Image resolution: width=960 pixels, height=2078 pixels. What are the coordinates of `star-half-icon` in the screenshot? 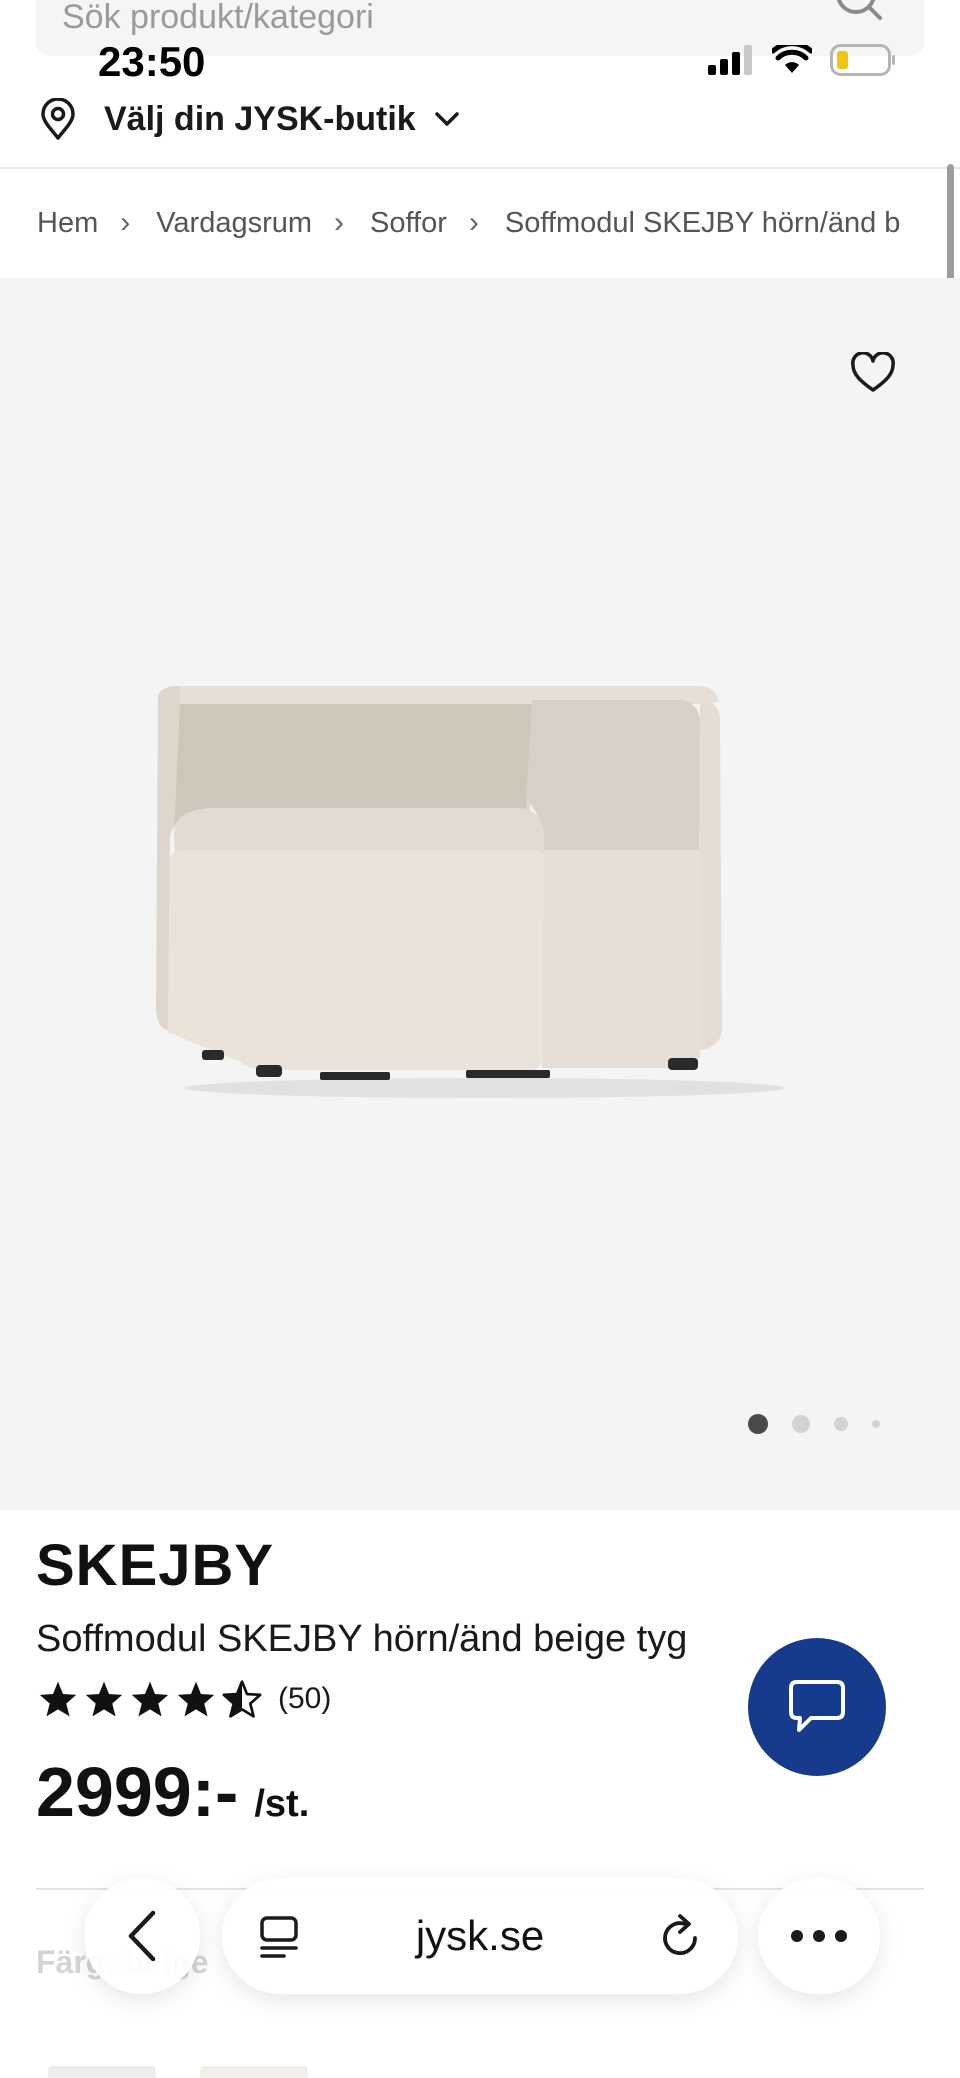 It's located at (242, 1699).